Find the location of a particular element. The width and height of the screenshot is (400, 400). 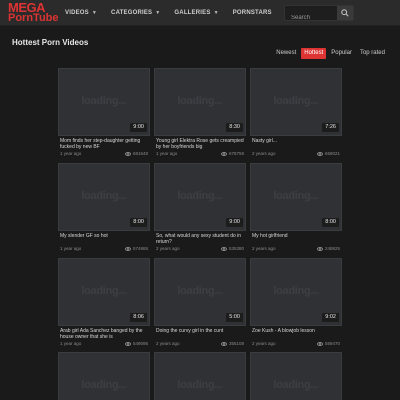

view-count: 574865 is located at coordinates (136, 248).